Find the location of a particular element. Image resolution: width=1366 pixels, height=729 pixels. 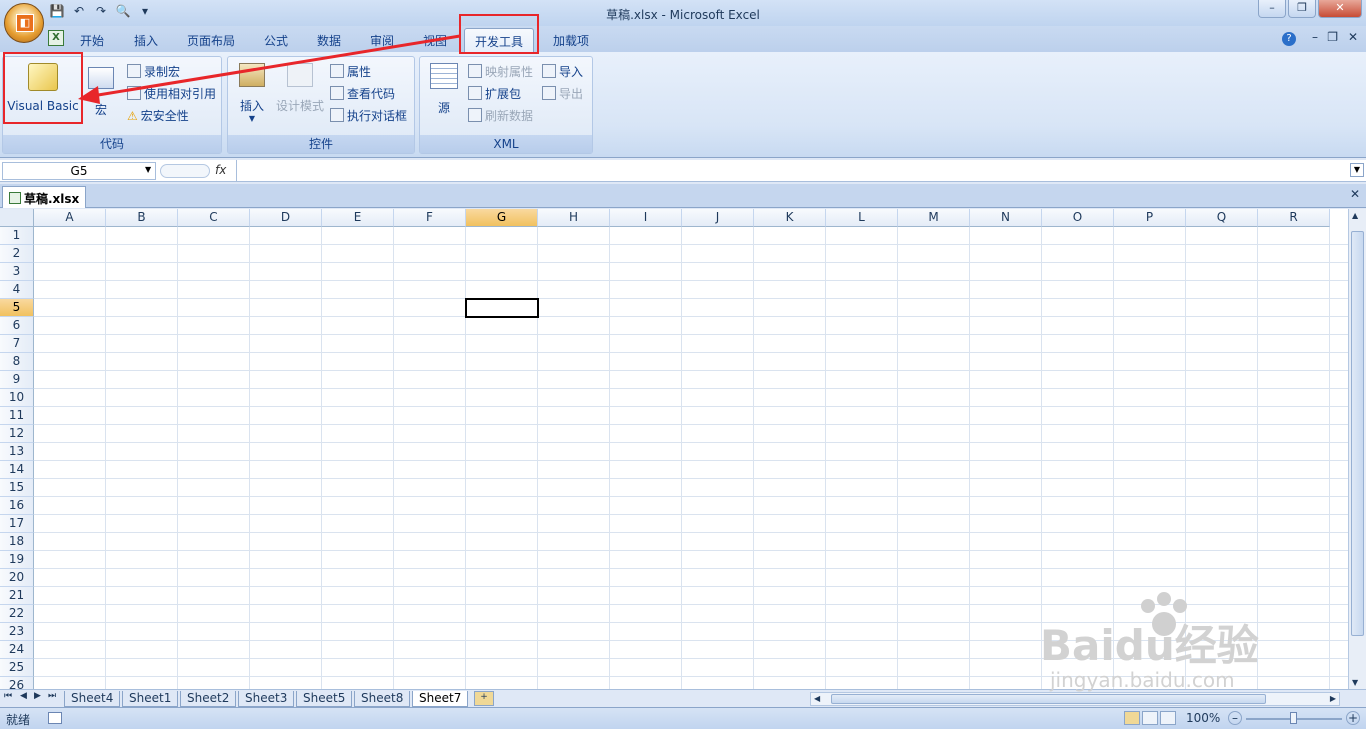

row-header: 23 is located at coordinates (17, 632).